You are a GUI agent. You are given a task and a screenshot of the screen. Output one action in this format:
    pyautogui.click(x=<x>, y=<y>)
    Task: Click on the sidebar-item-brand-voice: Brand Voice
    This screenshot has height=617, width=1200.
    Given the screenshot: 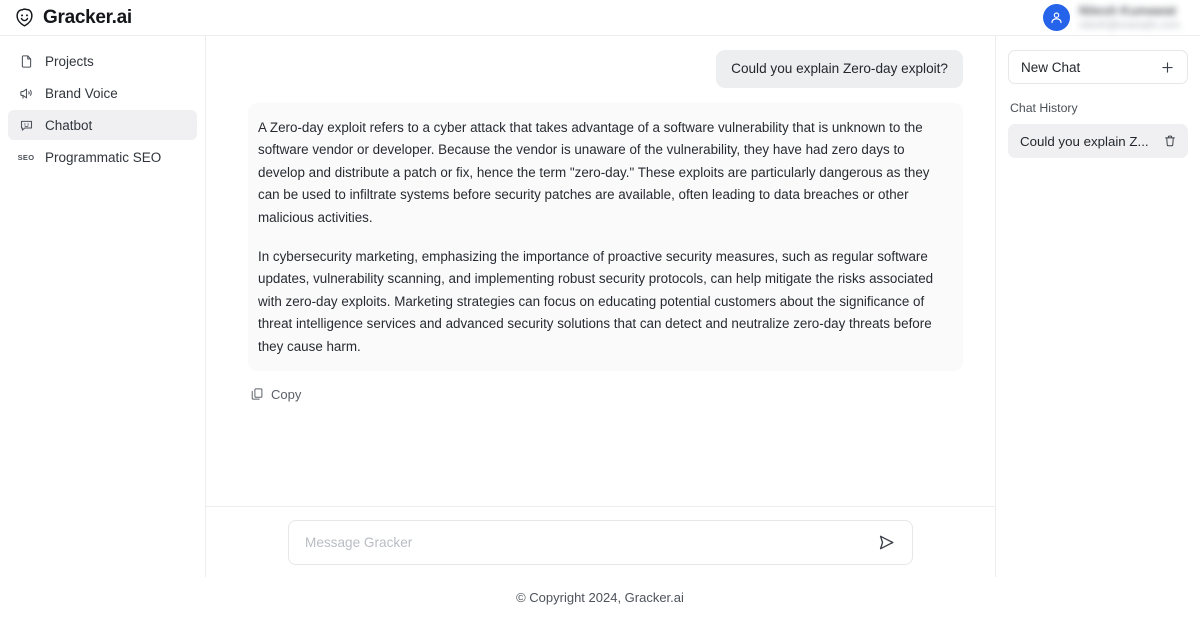 What is the action you would take?
    pyautogui.click(x=102, y=93)
    